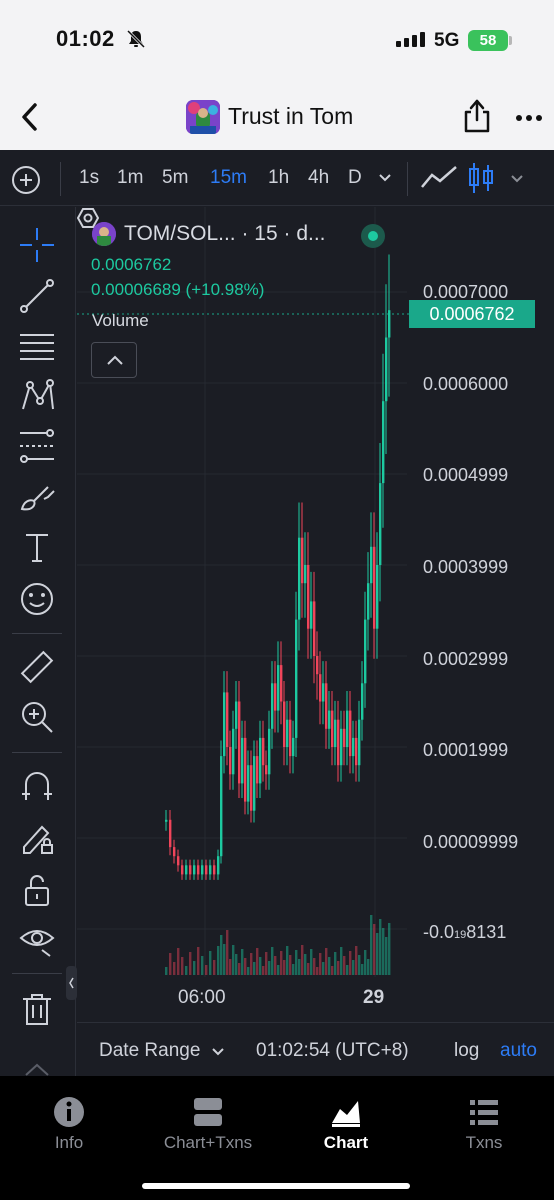 The height and width of the screenshot is (1200, 554). Describe the element at coordinates (464, 932) in the screenshot. I see `y-axis-label-negative: -0.0198131` at that location.